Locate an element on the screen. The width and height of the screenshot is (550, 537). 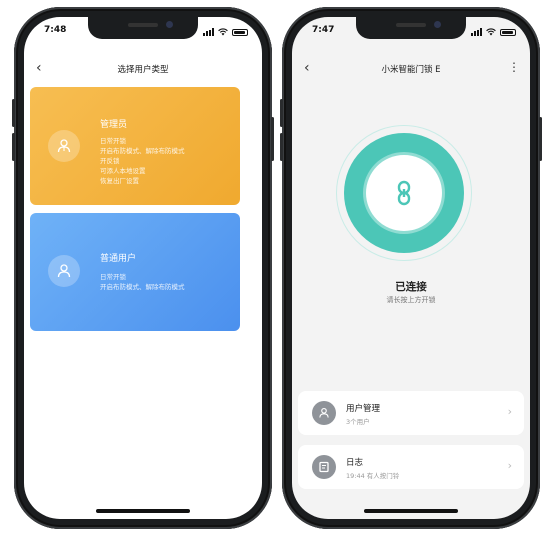
menu-item-log: 日志 19:44 有人按门铃 › is located at coordinates (411, 467).